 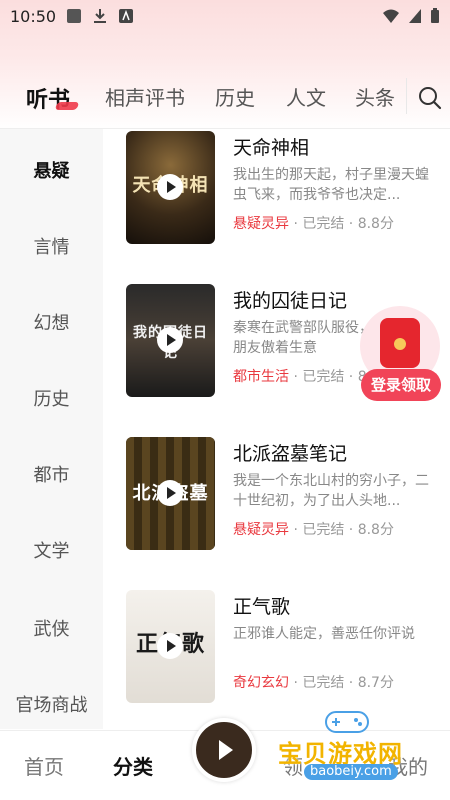 I want to click on category-fantasy: 幻想, so click(x=51, y=322).